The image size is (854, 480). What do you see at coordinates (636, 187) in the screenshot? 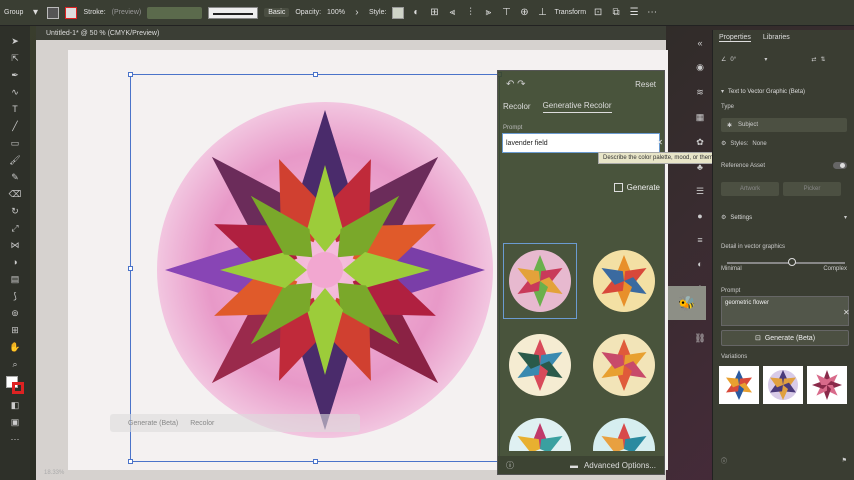
I see `generate-button: Generate` at bounding box center [636, 187].